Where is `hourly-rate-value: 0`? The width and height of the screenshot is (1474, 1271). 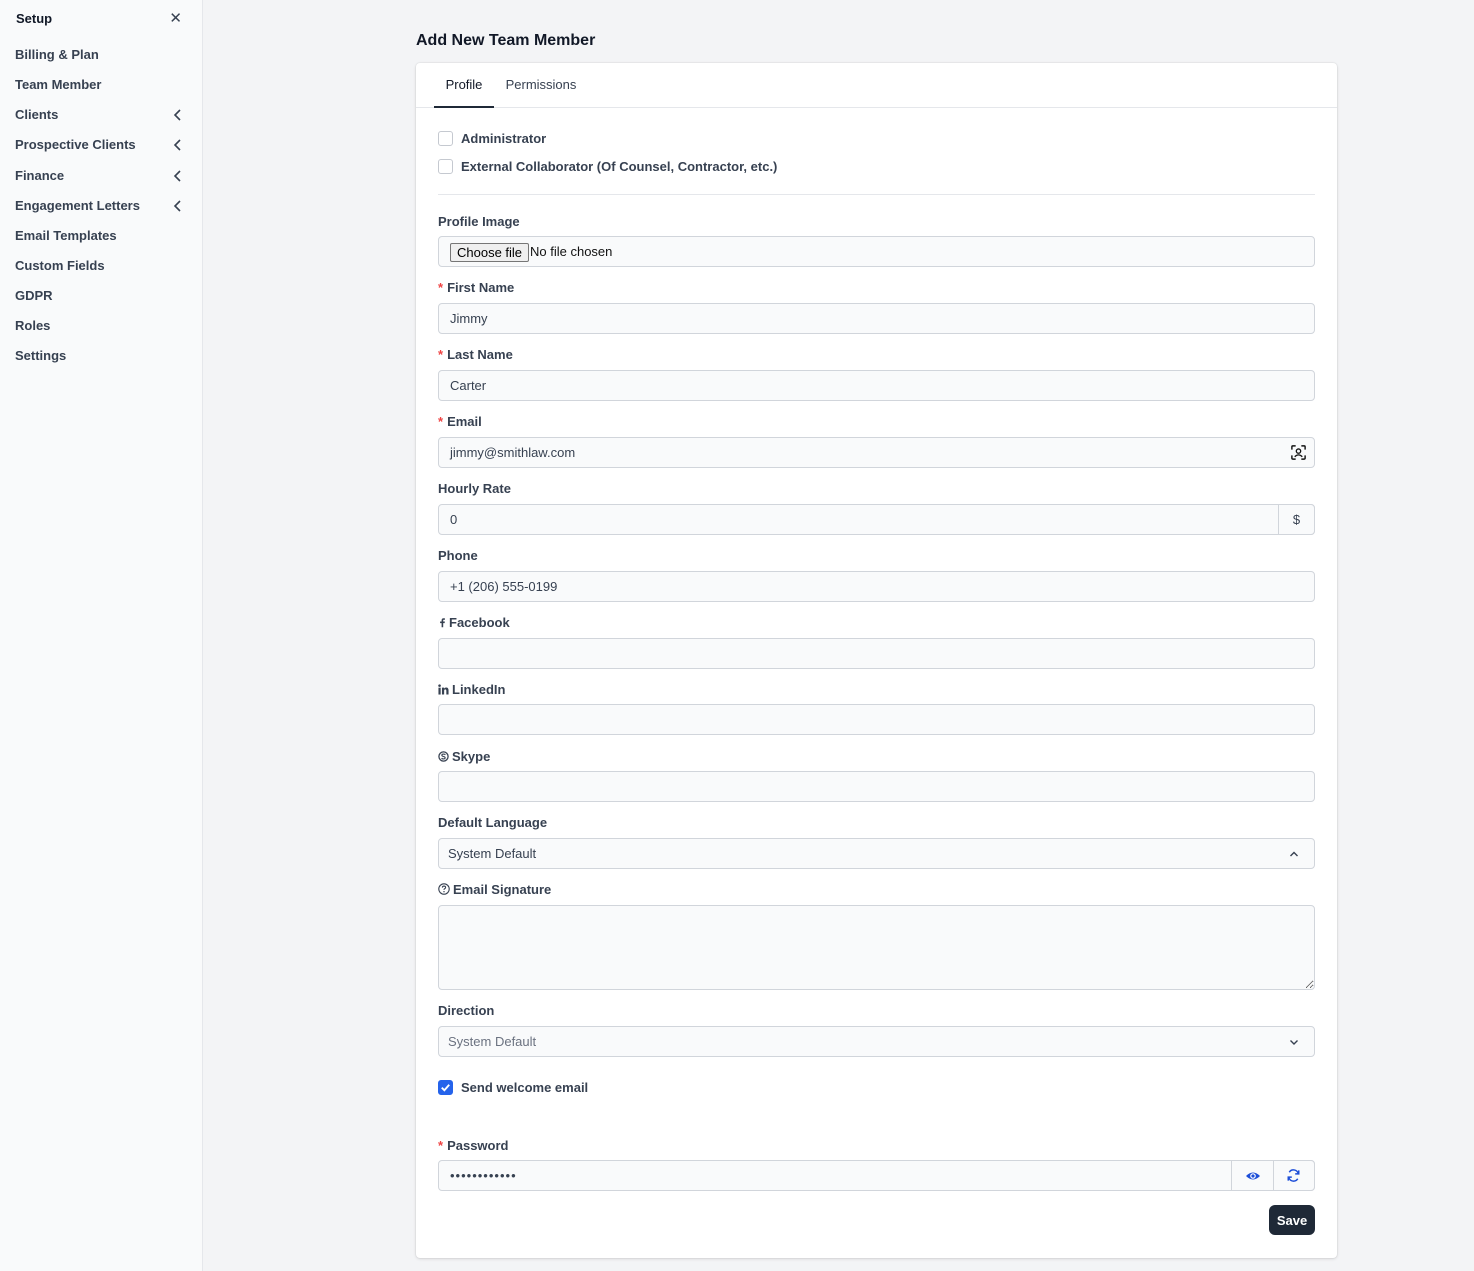 hourly-rate-value: 0 is located at coordinates (454, 519).